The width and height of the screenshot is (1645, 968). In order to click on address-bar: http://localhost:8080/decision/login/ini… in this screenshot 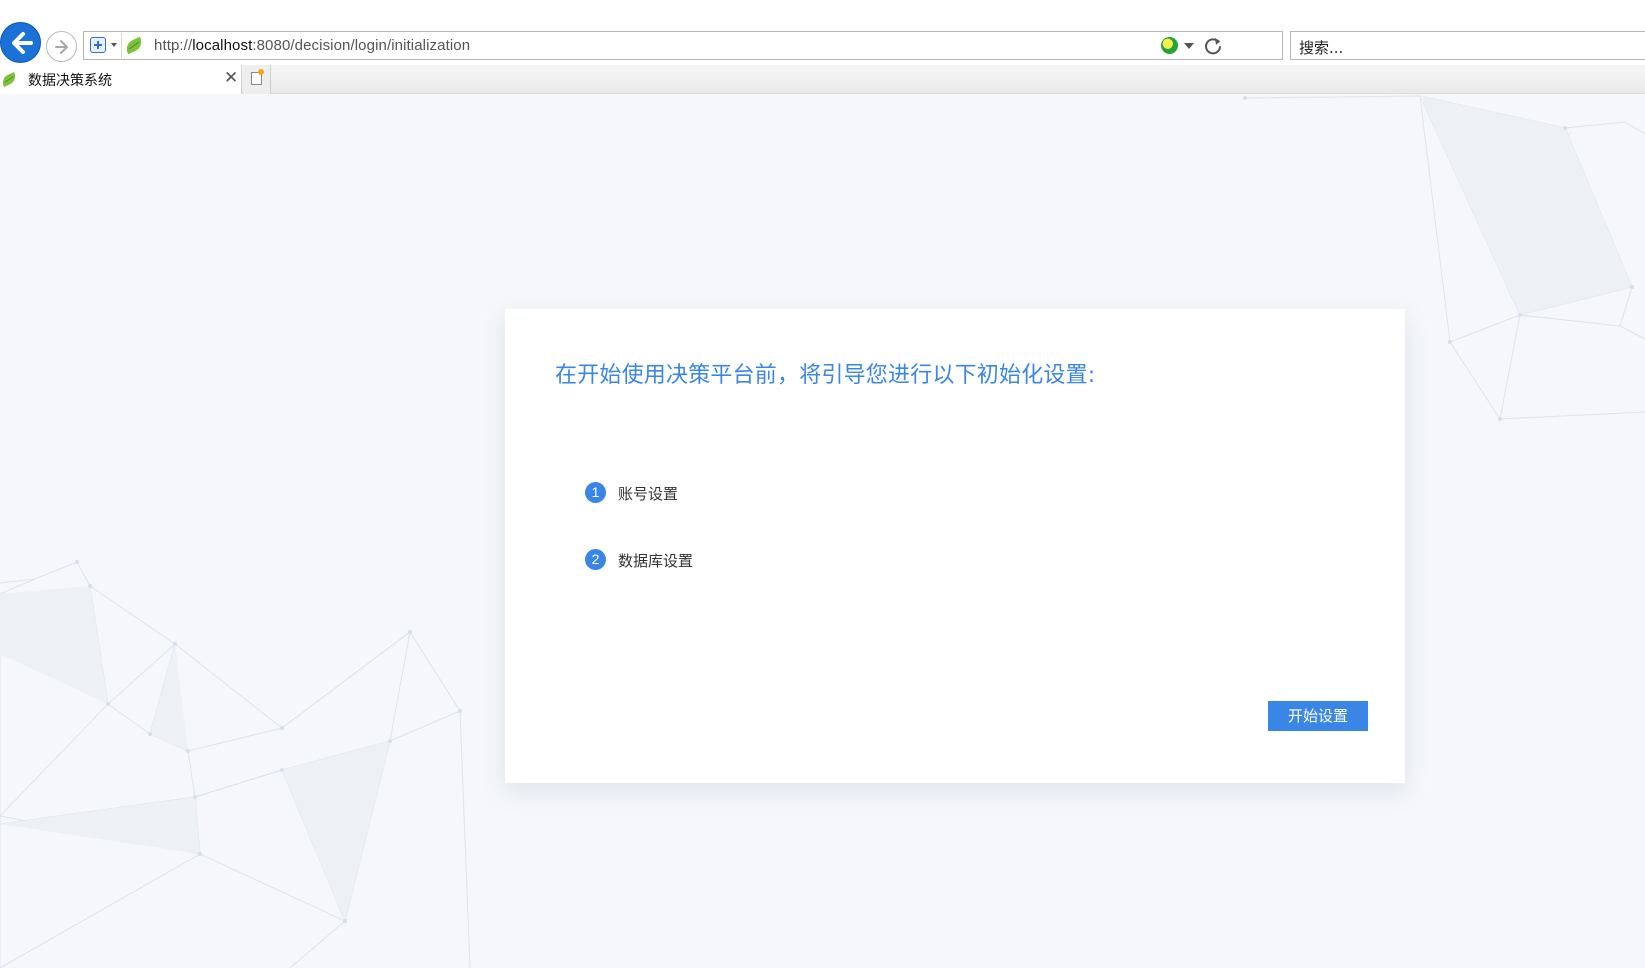, I will do `click(683, 45)`.